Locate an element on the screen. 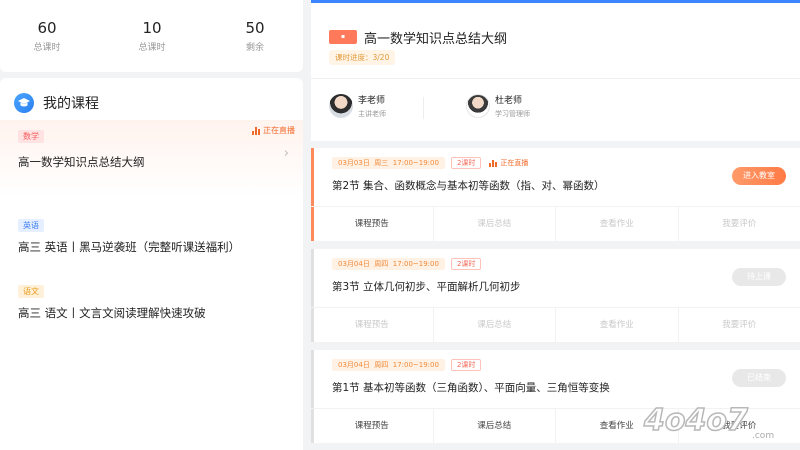 This screenshot has height=450, width=800. stat-value: 60 is located at coordinates (47, 28).